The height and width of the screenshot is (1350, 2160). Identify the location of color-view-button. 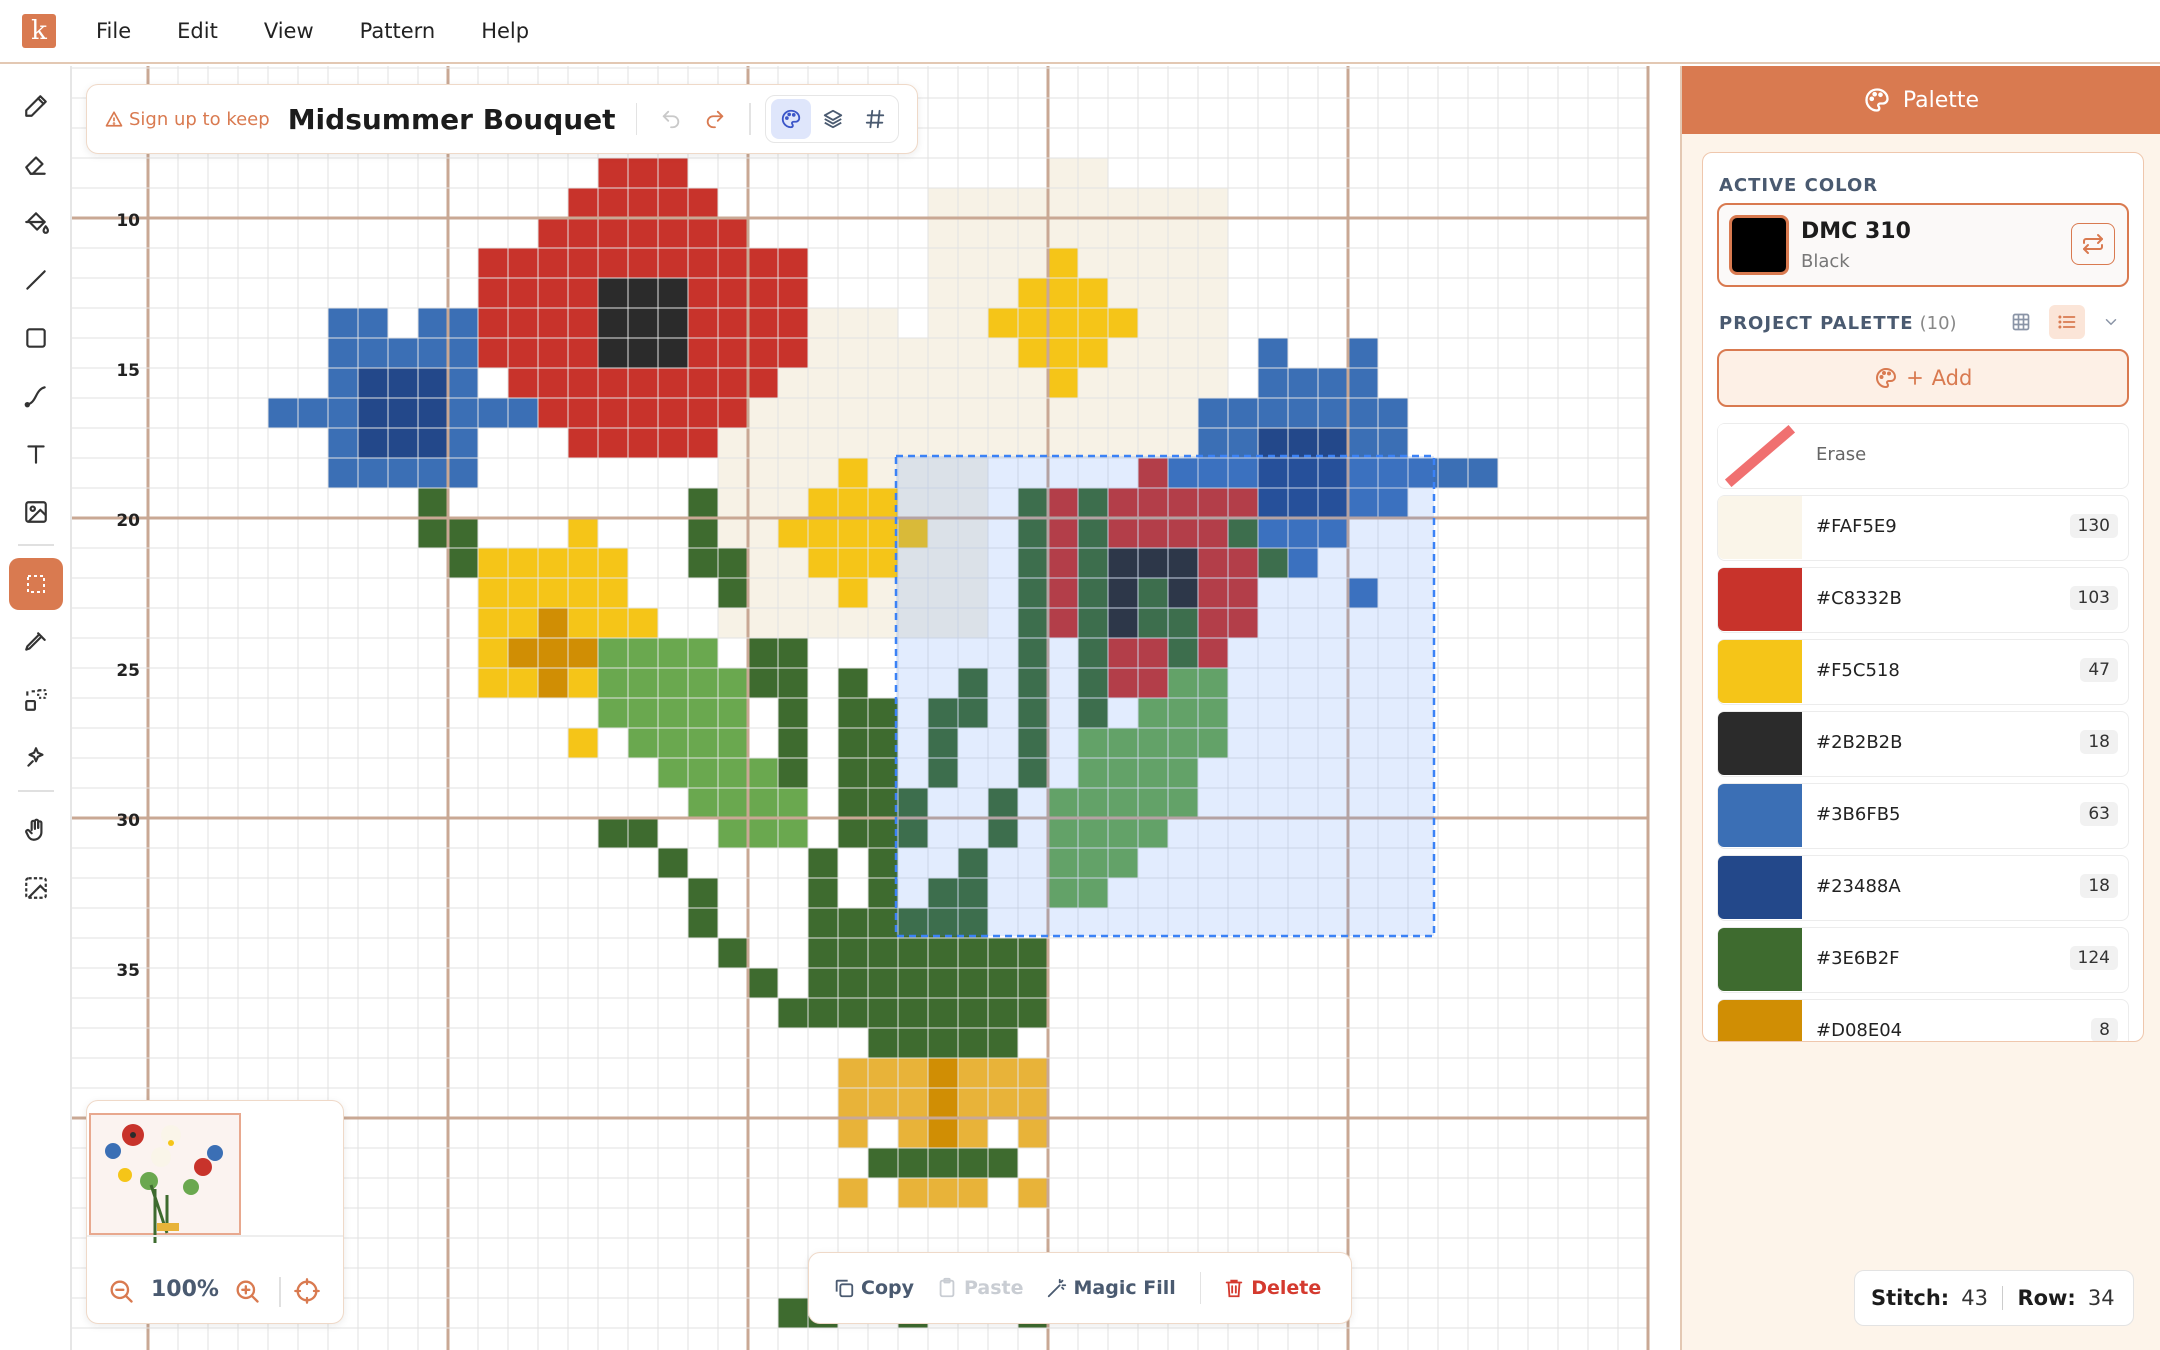
(790, 119).